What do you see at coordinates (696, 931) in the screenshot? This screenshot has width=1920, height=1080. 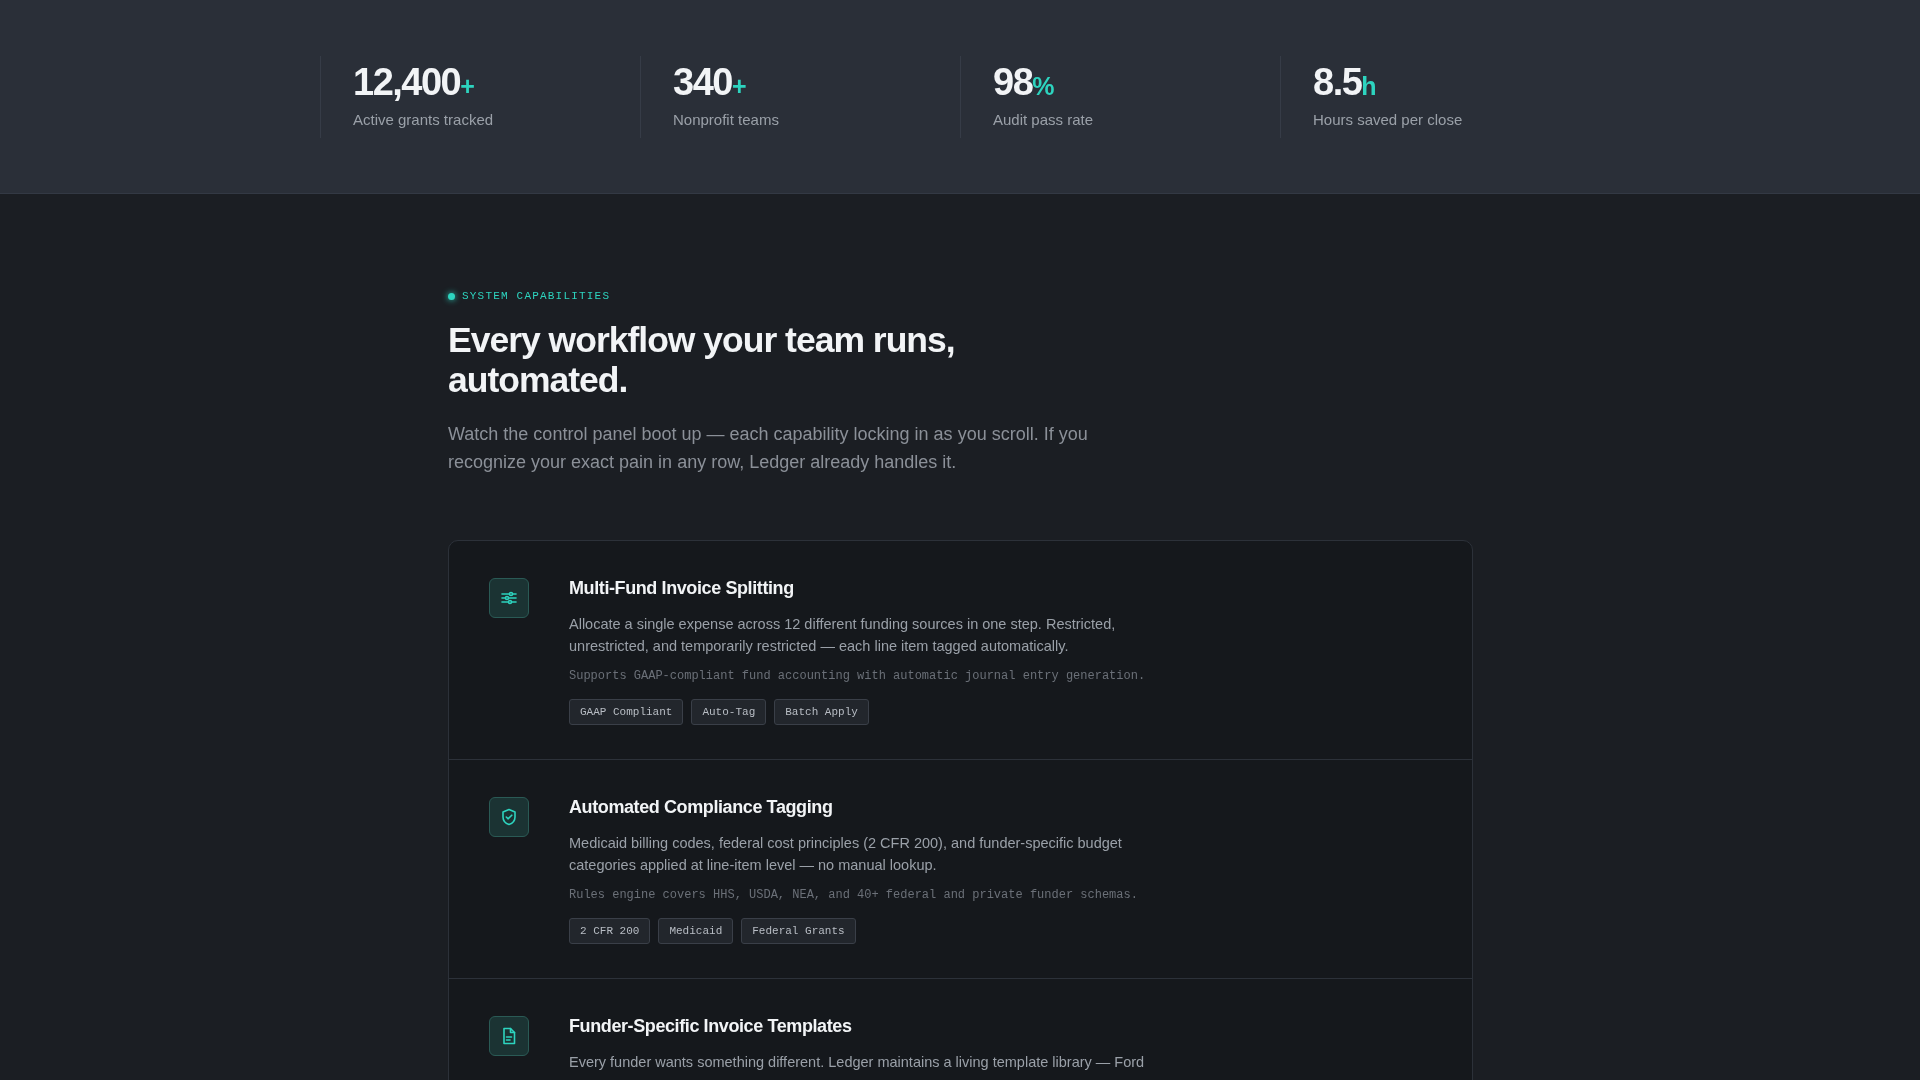 I see `feature-tag: Medicaid` at bounding box center [696, 931].